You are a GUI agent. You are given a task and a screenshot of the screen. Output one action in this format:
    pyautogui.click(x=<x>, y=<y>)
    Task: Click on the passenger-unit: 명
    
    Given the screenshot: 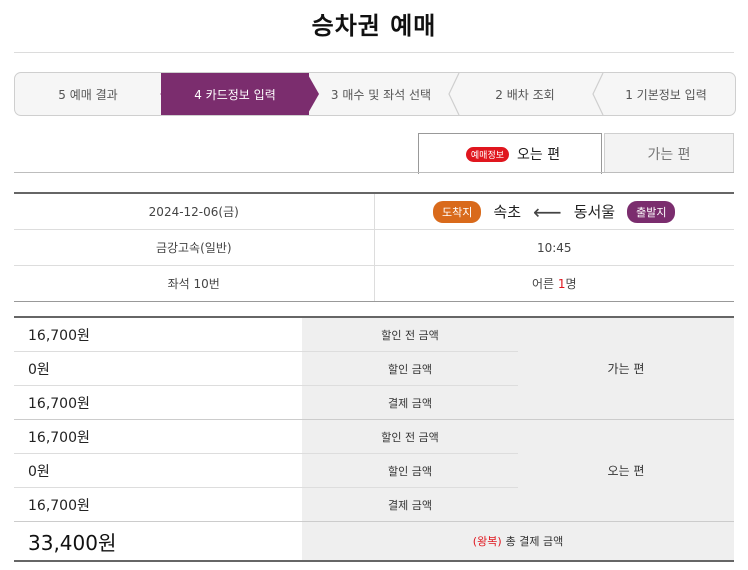 What is the action you would take?
    pyautogui.click(x=571, y=284)
    